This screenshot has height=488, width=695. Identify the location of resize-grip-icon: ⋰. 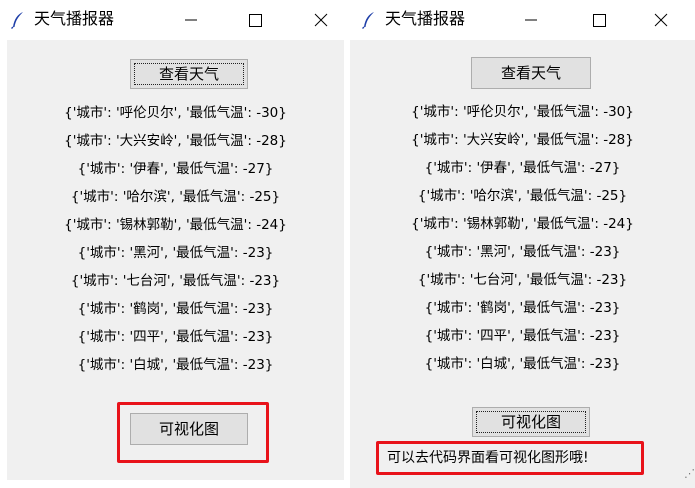
(689, 473).